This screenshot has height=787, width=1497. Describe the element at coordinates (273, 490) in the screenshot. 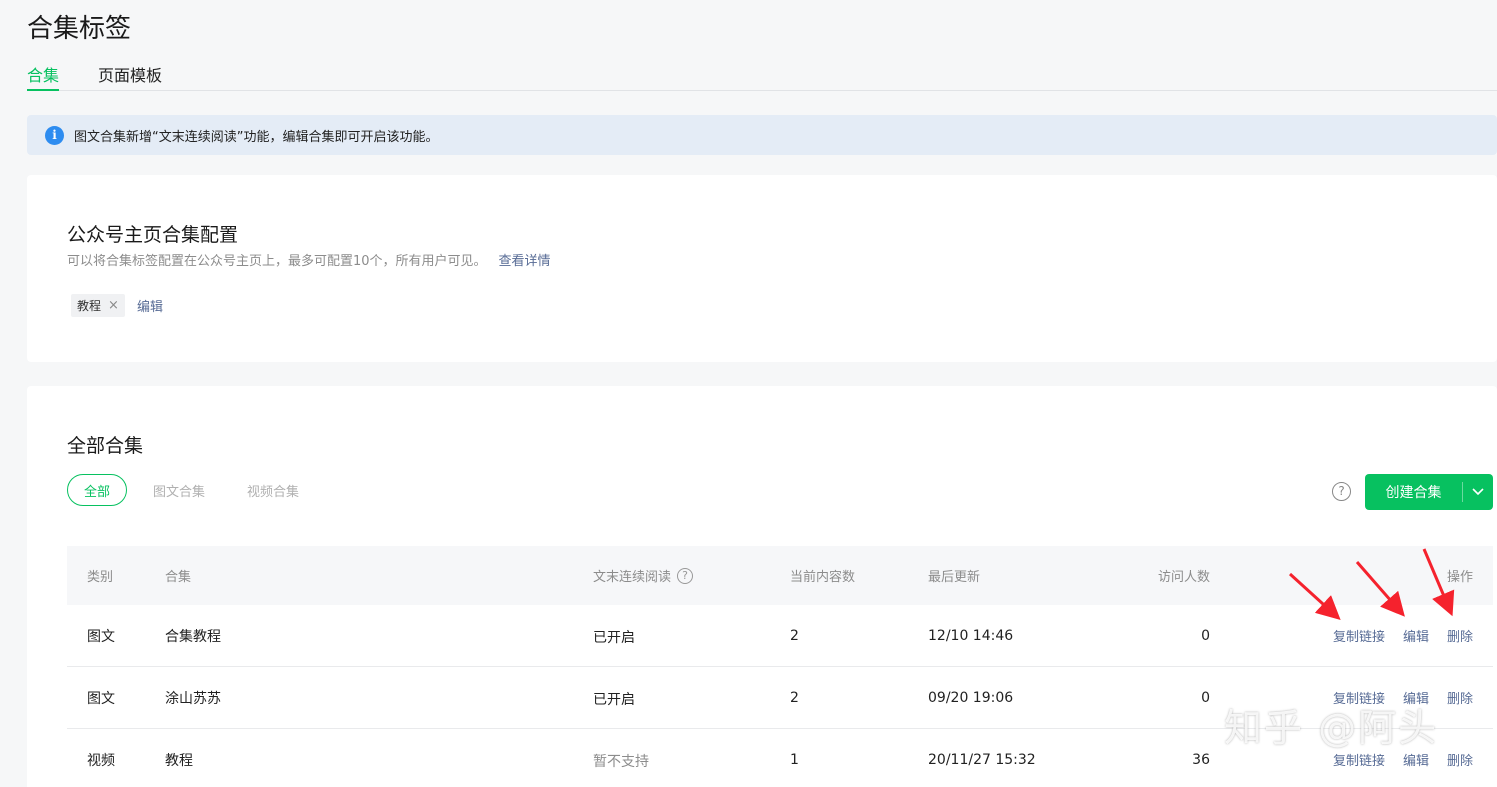

I see `filter-video-collections: 视频合集` at that location.